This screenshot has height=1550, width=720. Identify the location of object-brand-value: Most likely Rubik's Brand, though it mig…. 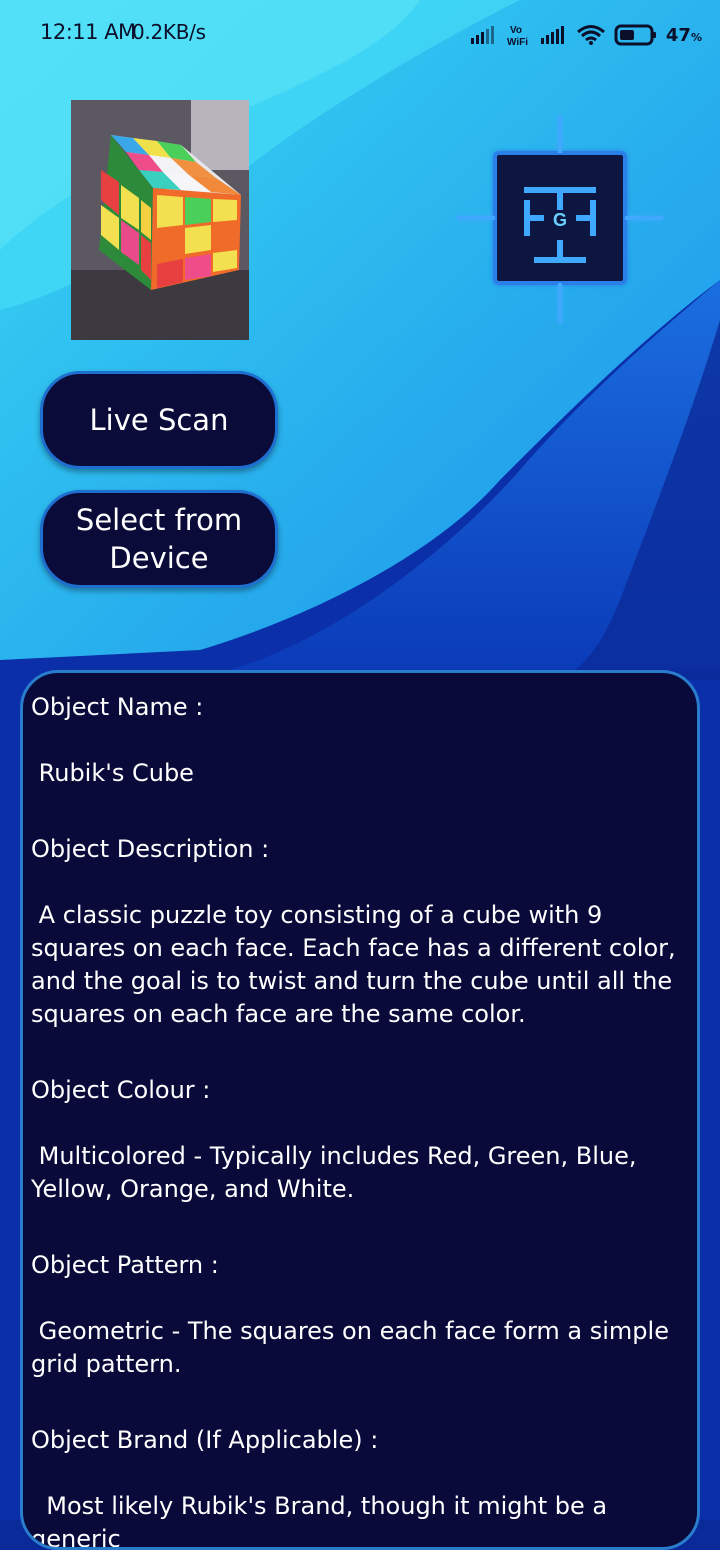
(323, 1521).